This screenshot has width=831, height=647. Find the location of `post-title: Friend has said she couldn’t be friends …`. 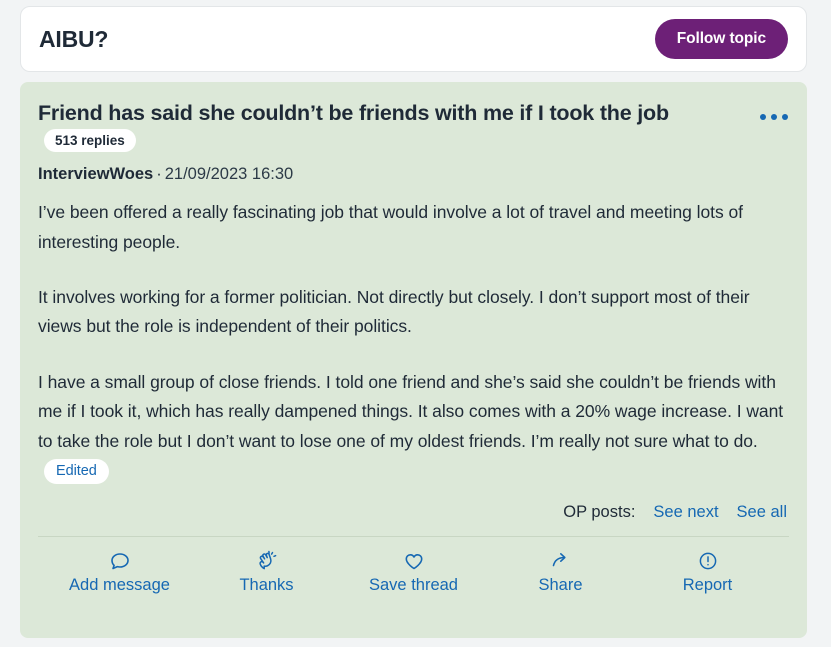

post-title: Friend has said she couldn’t be friends … is located at coordinates (353, 113).